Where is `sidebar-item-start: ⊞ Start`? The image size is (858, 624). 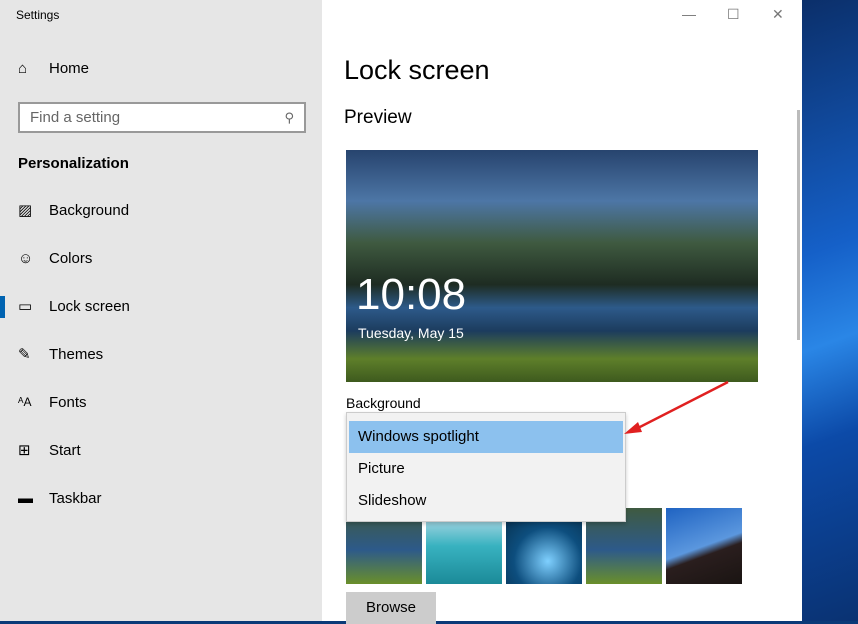 sidebar-item-start: ⊞ Start is located at coordinates (161, 450).